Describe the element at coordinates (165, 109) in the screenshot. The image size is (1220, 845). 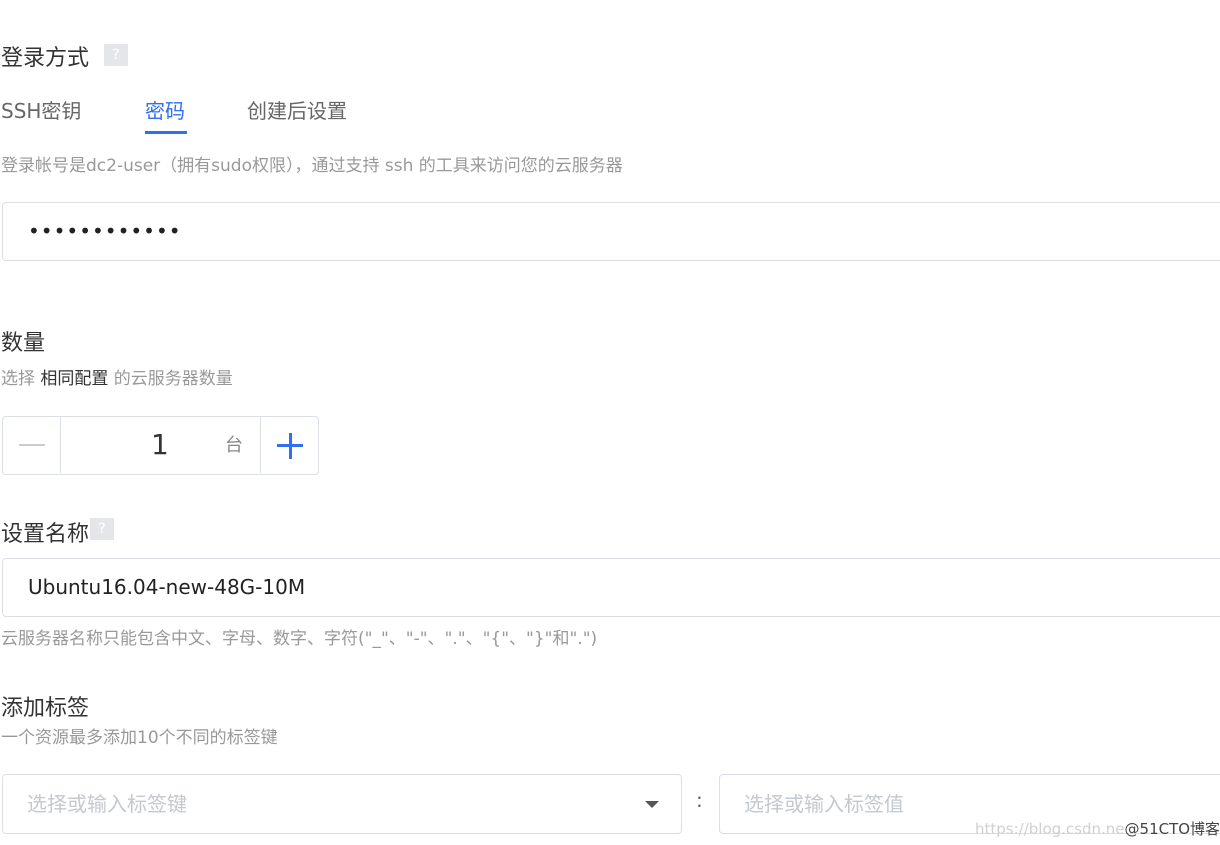
I see `tab-password: 密码` at that location.